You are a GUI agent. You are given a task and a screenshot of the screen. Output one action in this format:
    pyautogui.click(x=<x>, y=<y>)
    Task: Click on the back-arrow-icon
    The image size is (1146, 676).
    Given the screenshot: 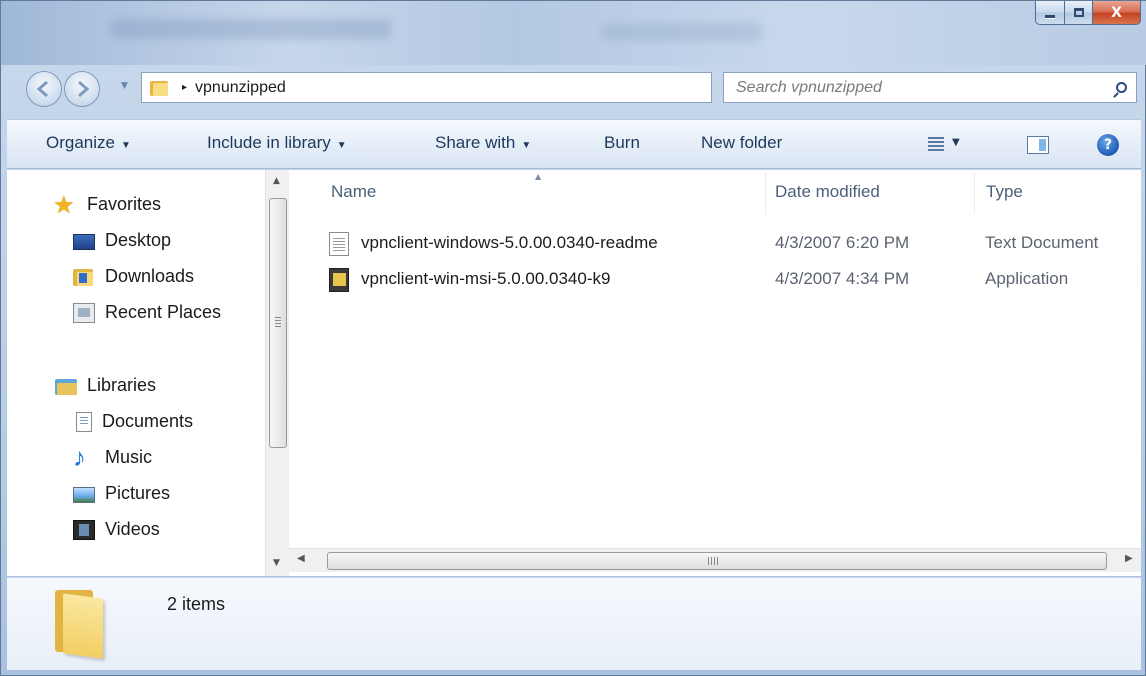 What is the action you would take?
    pyautogui.click(x=42, y=89)
    